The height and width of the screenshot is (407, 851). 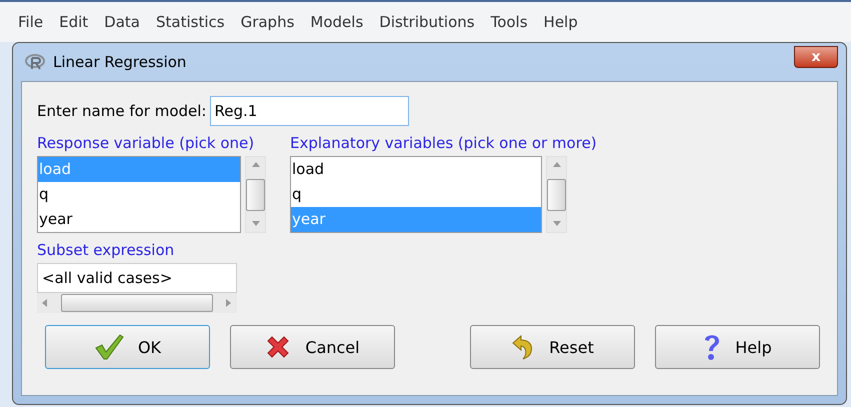 What do you see at coordinates (267, 22) in the screenshot?
I see `menu-item: Graphs` at bounding box center [267, 22].